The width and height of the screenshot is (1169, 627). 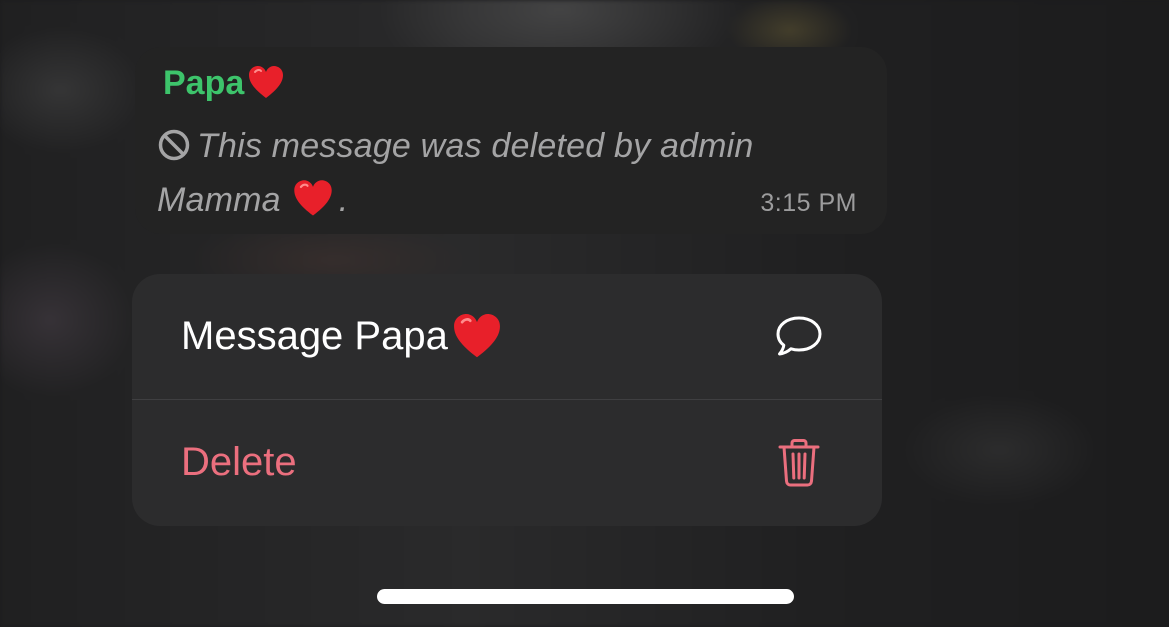 I want to click on home-indicator, so click(x=585, y=596).